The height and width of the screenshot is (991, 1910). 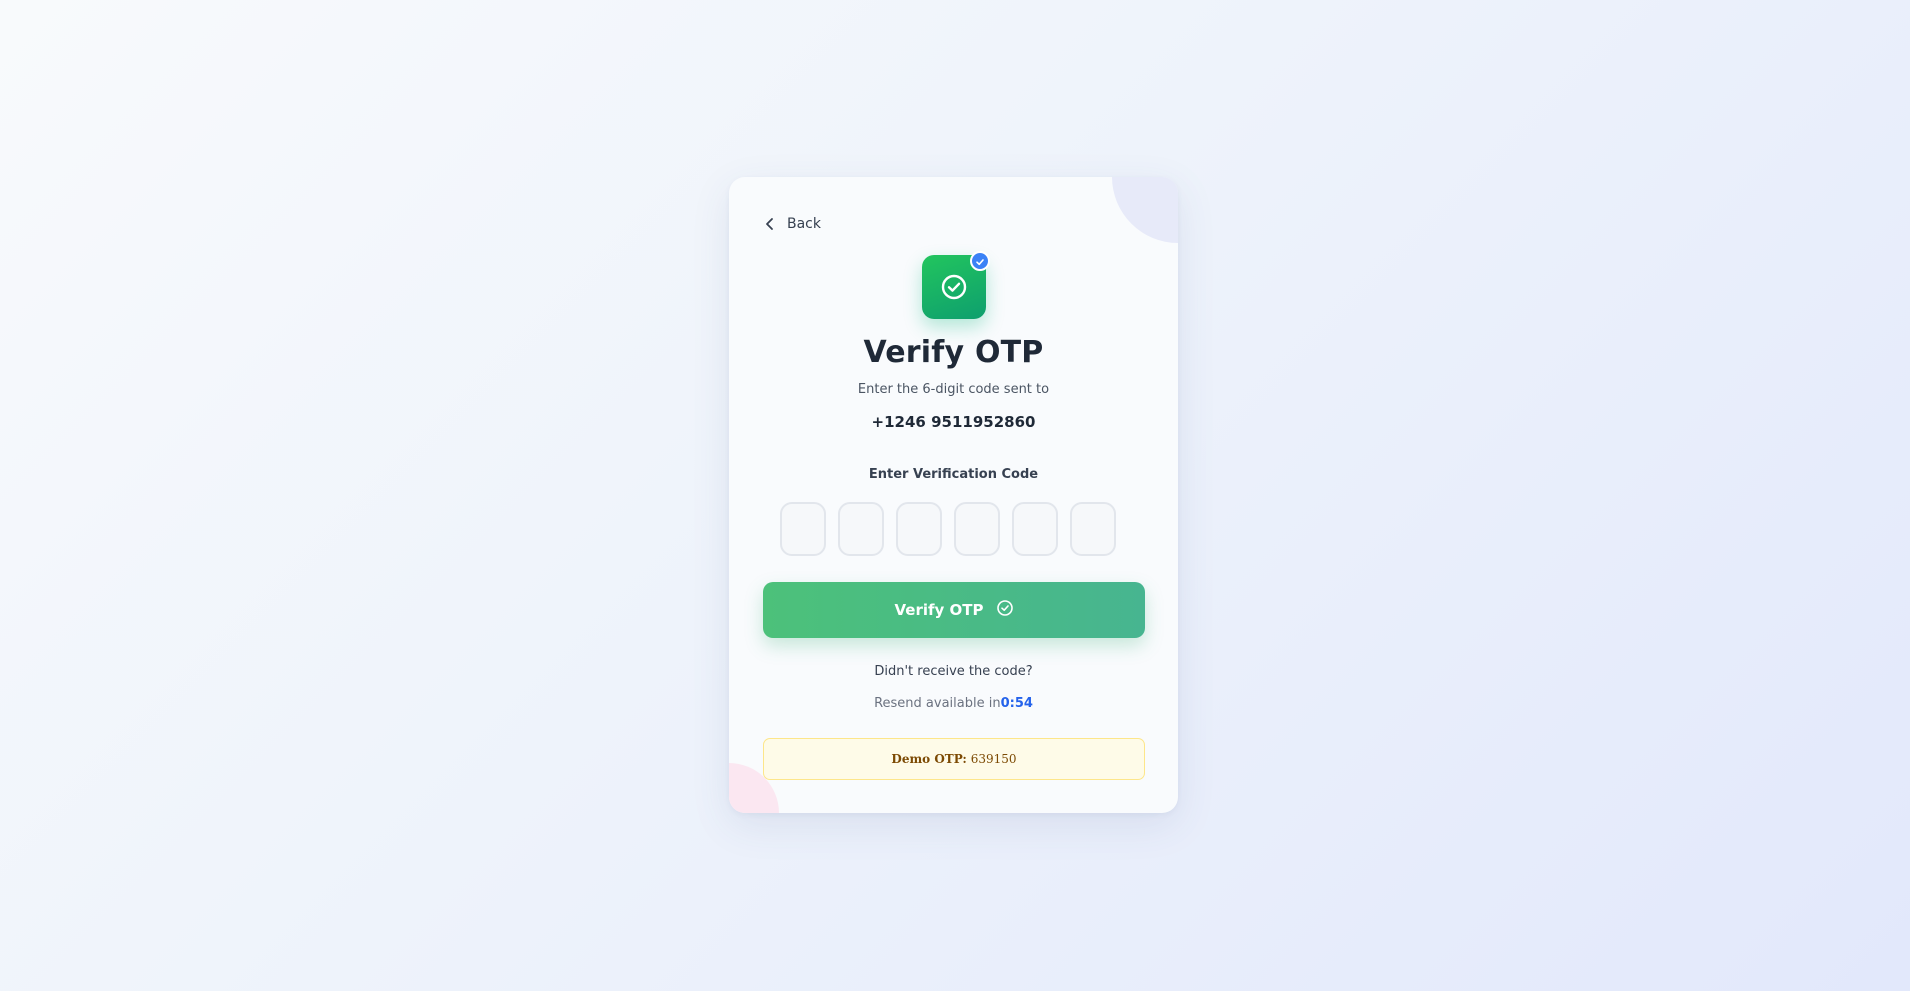 What do you see at coordinates (993, 759) in the screenshot?
I see `demo-otp-code: 639150` at bounding box center [993, 759].